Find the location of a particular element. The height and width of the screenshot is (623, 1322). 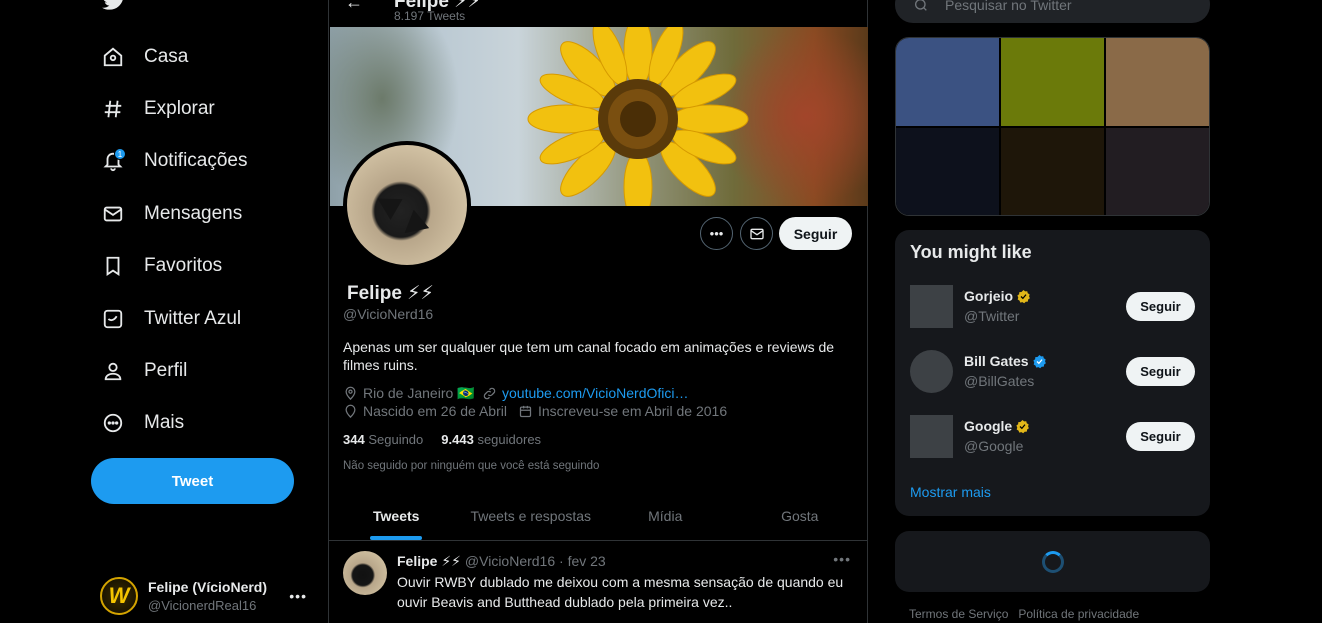

nav-label-profile: Perfil is located at coordinates (166, 370).